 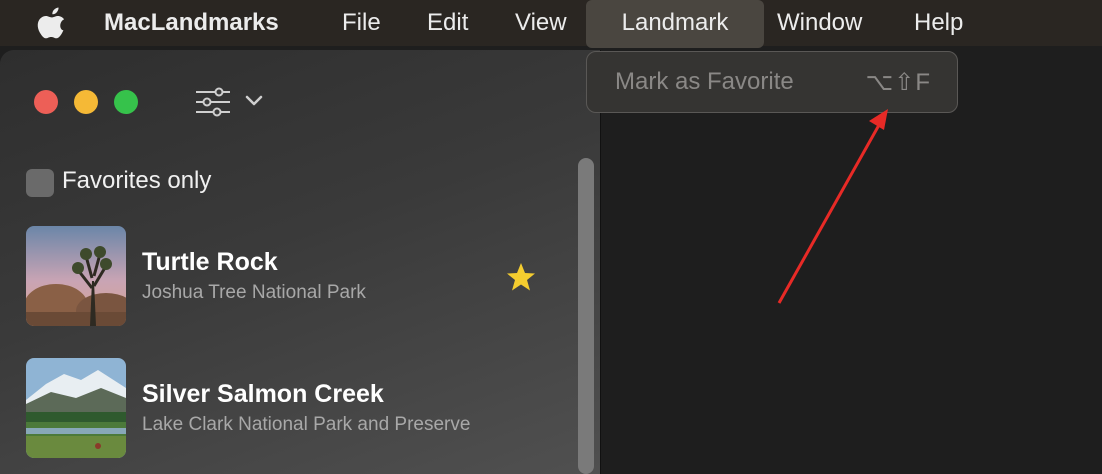 What do you see at coordinates (898, 82) in the screenshot?
I see `keyboard-shortcut: ⌥⇧F` at bounding box center [898, 82].